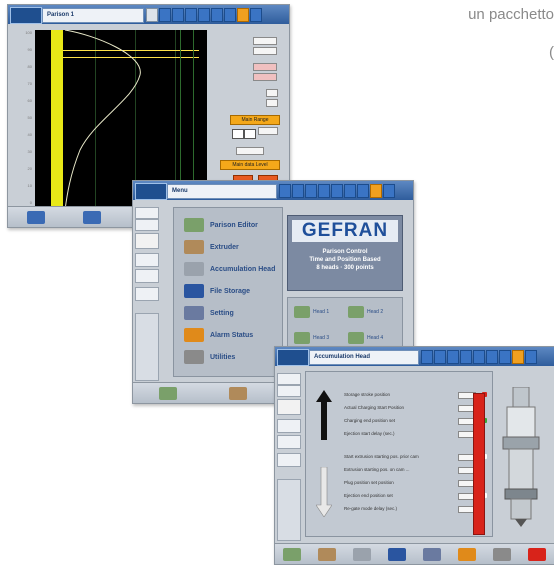  I want to click on menu-item-utilities: Utilities, so click(209, 357).